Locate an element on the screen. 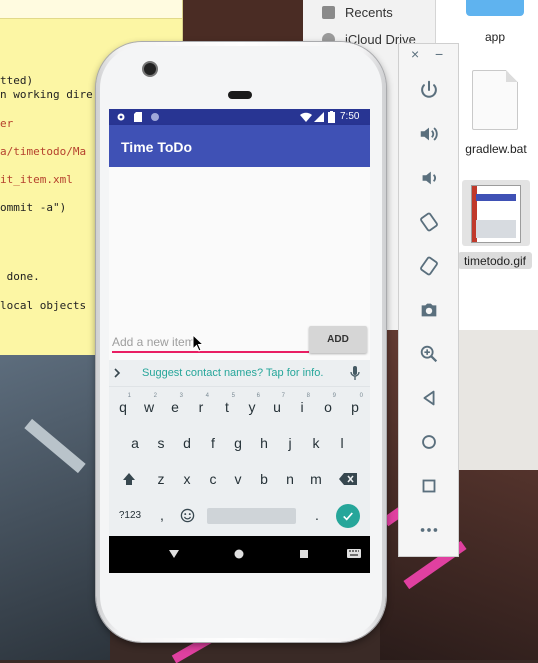 This screenshot has height=663, width=538. key-w: 2w is located at coordinates (149, 407).